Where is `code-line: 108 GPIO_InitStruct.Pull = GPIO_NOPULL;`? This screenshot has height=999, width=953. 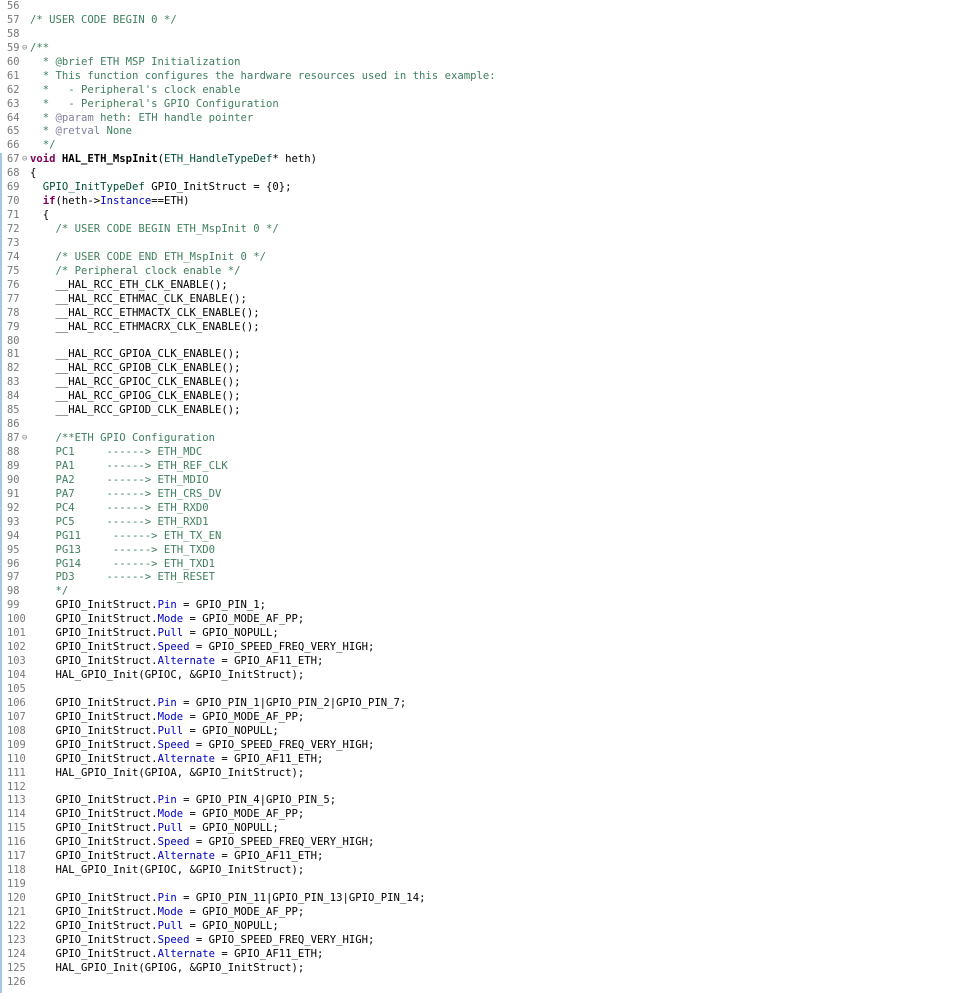
code-line: 108 GPIO_InitStruct.Pull = GPIO_NOPULL; is located at coordinates (476, 732).